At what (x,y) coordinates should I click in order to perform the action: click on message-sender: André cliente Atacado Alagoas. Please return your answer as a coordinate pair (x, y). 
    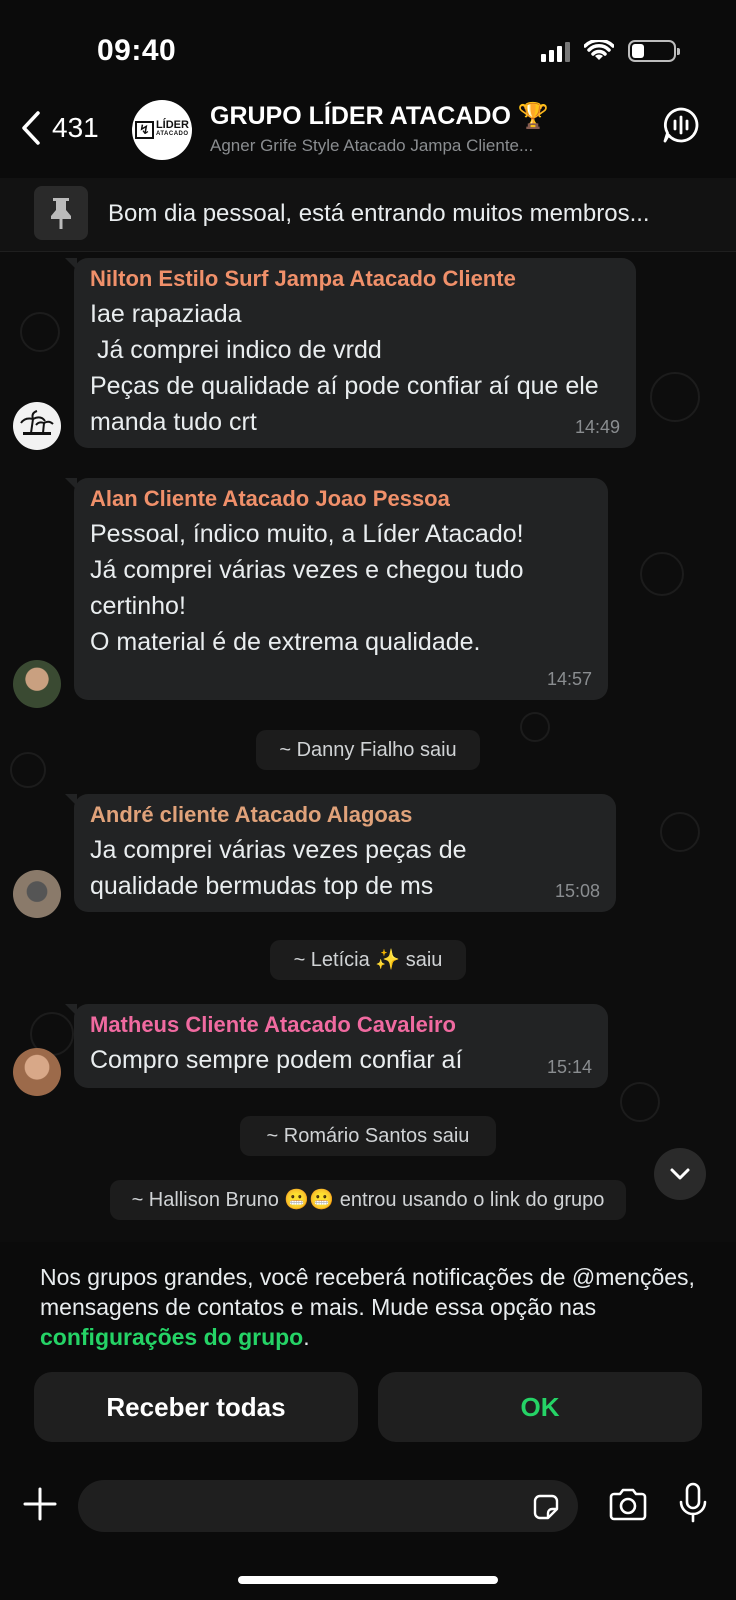
    Looking at the image, I should click on (345, 815).